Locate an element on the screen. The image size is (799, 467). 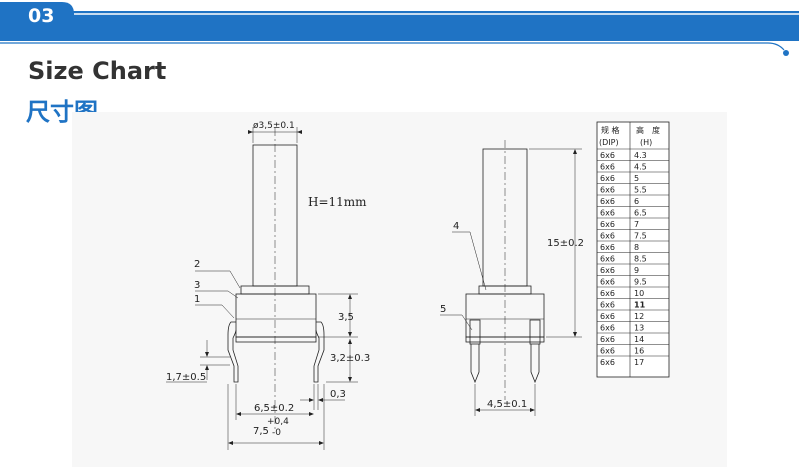
callout-2: 2 is located at coordinates (197, 264).